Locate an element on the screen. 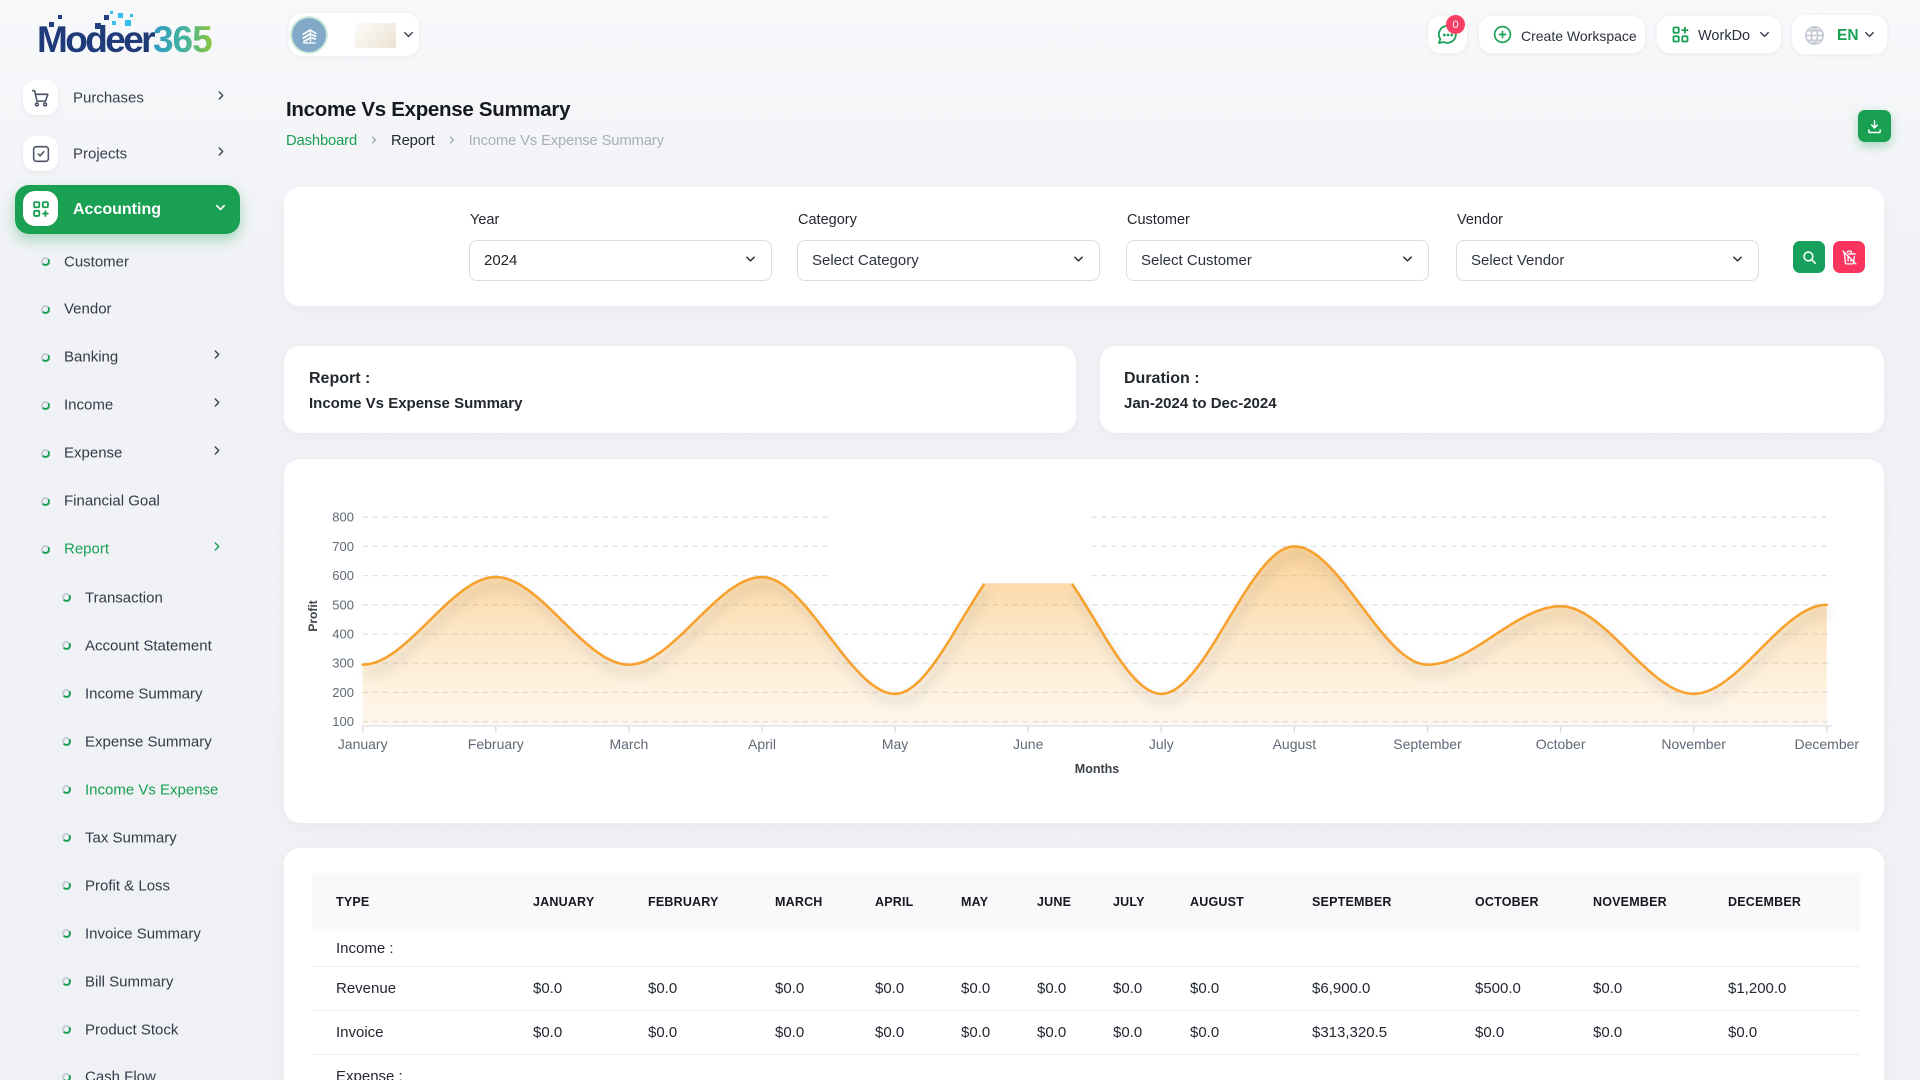 This screenshot has height=1080, width=1920. svg-text: December is located at coordinates (1827, 744).